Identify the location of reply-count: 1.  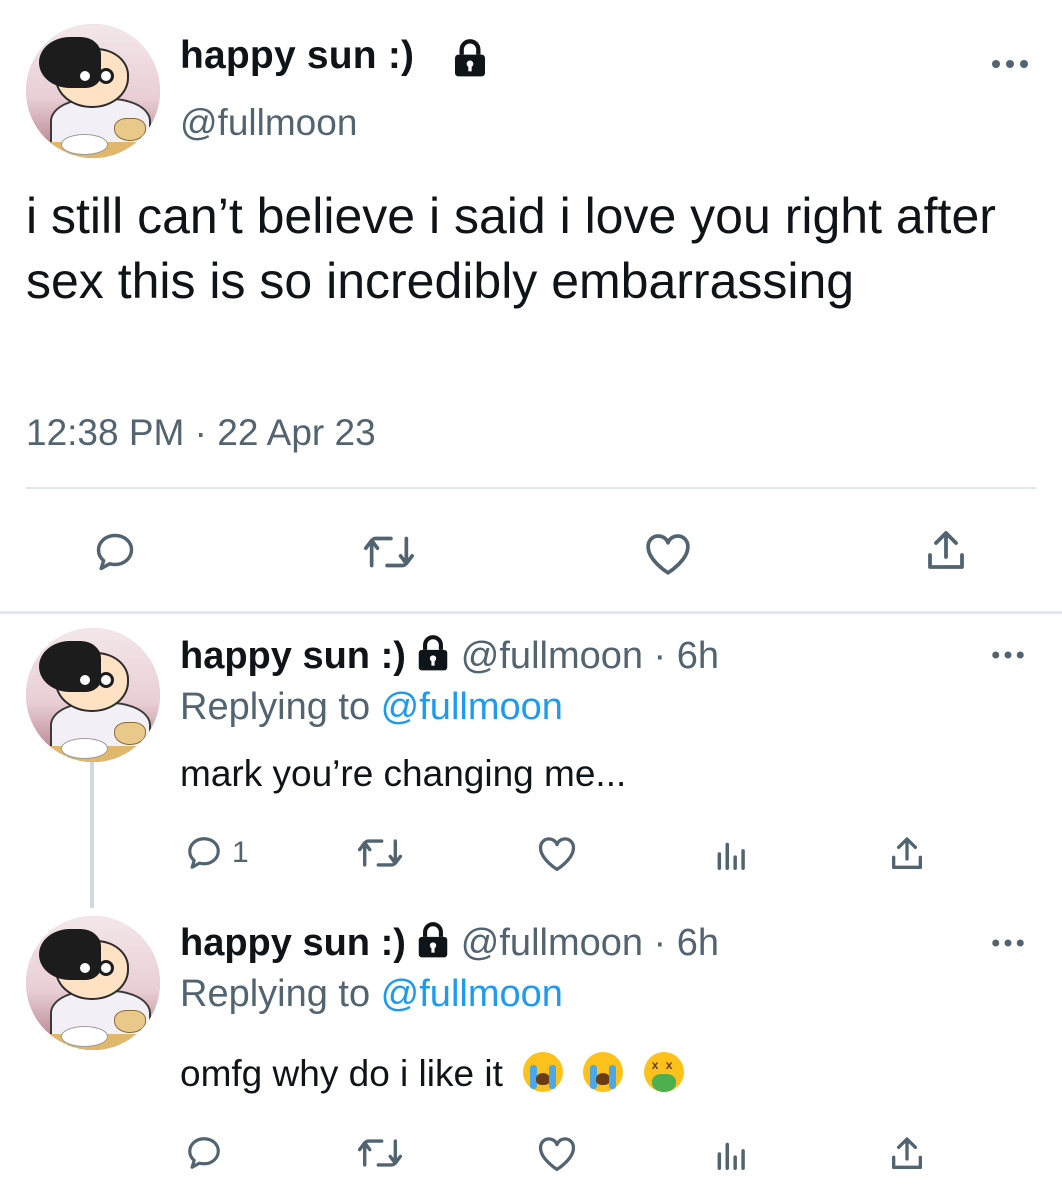
(240, 852).